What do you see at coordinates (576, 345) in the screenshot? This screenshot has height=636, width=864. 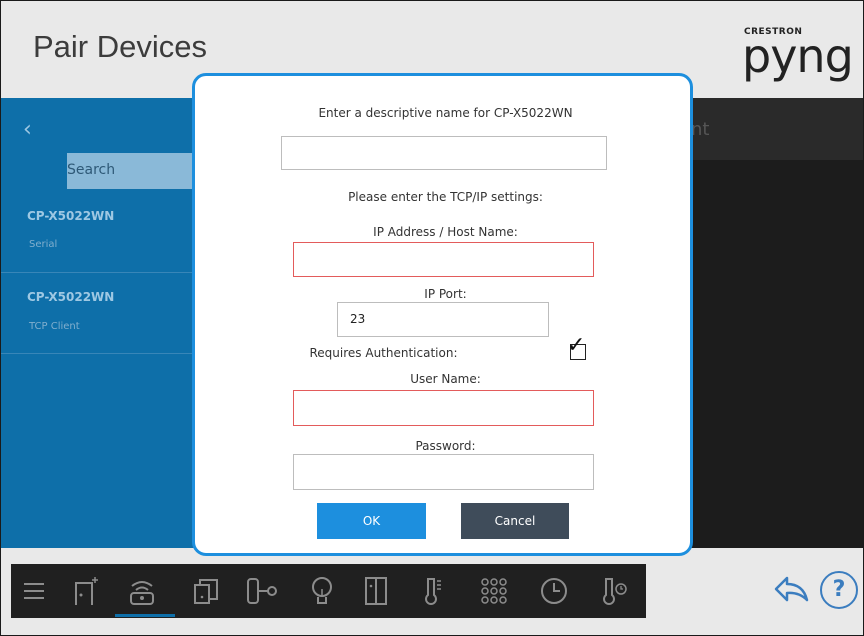 I see `checkmark-icon: ✓` at bounding box center [576, 345].